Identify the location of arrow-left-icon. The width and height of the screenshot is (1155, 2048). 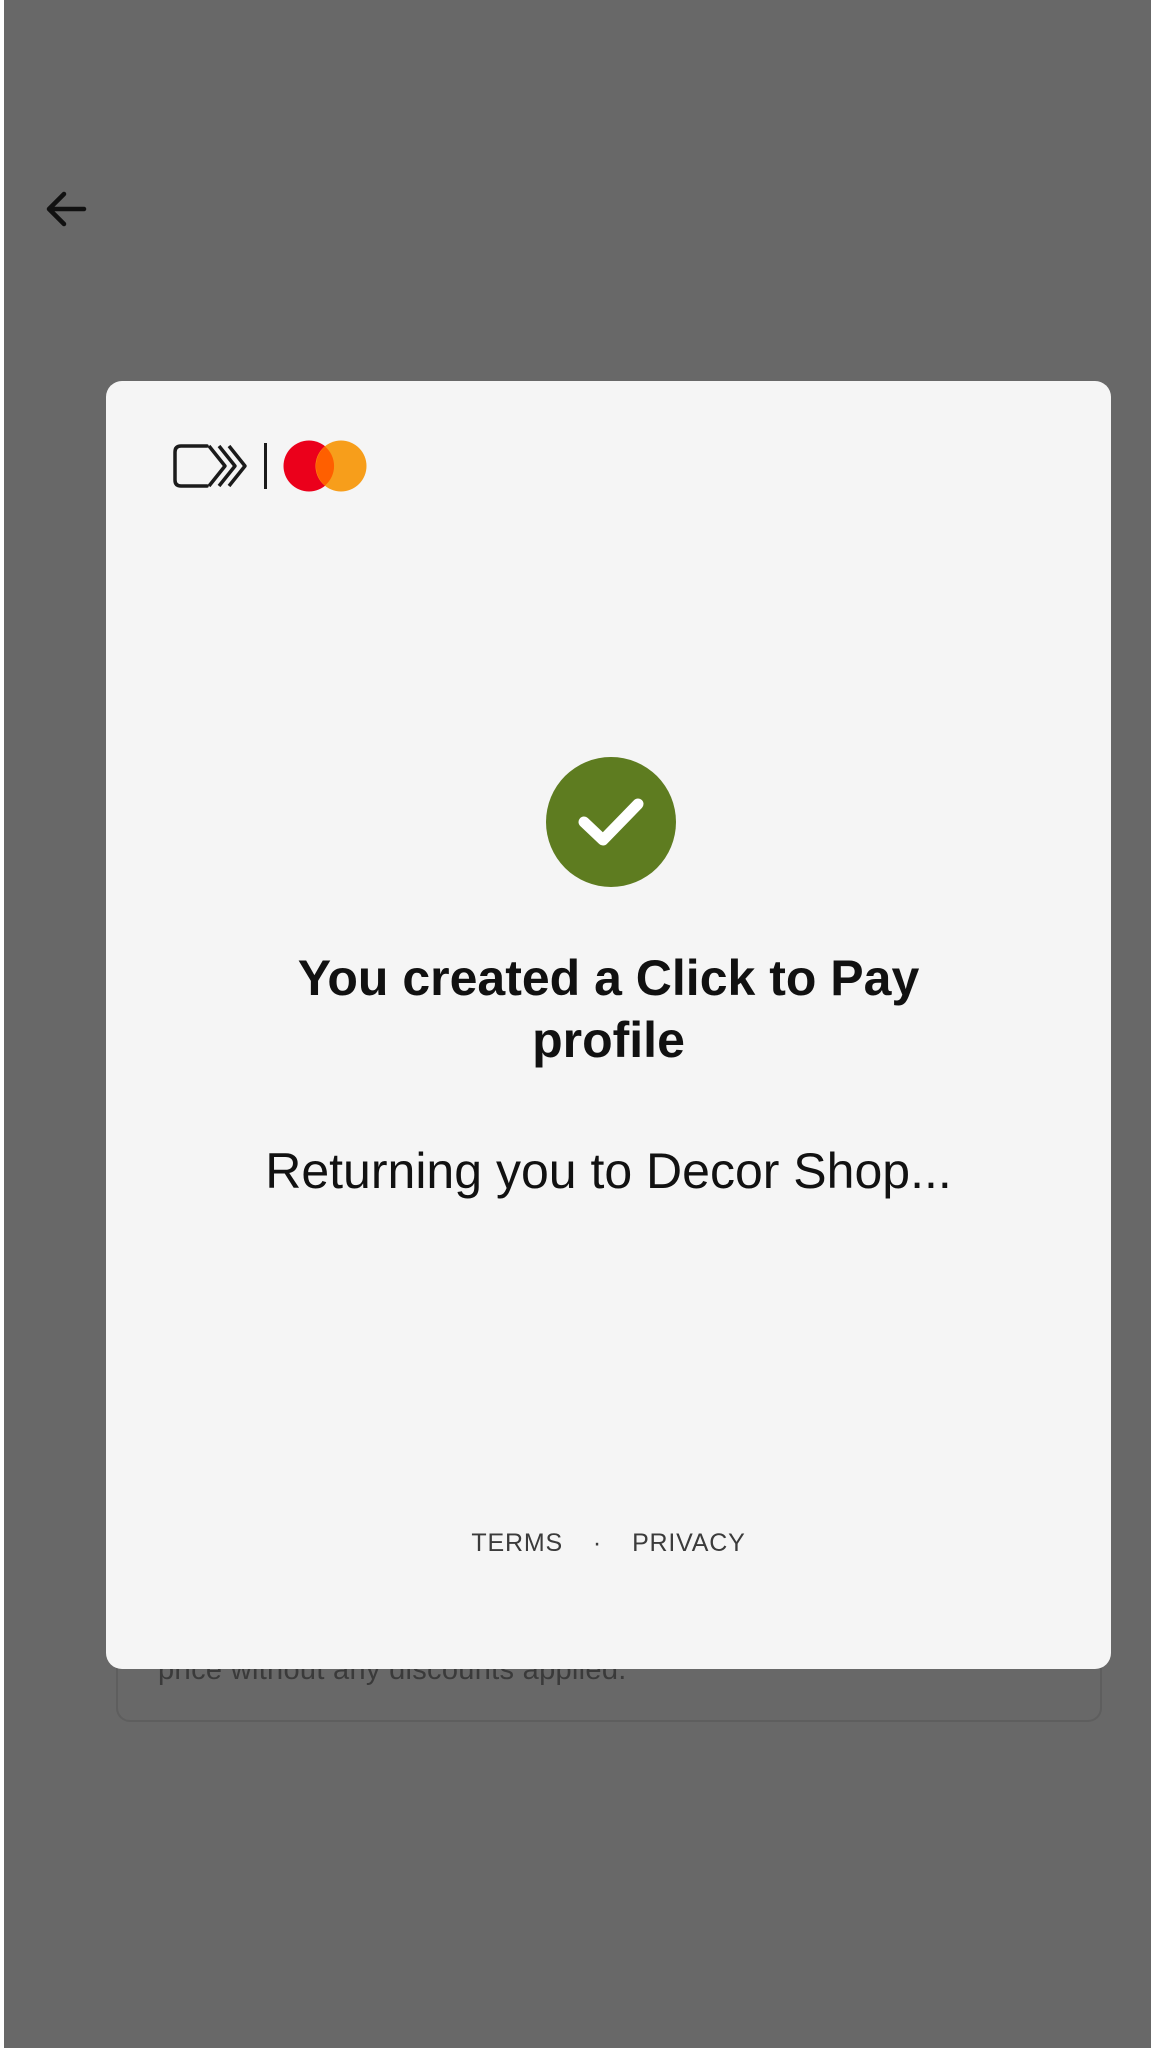
(66, 209).